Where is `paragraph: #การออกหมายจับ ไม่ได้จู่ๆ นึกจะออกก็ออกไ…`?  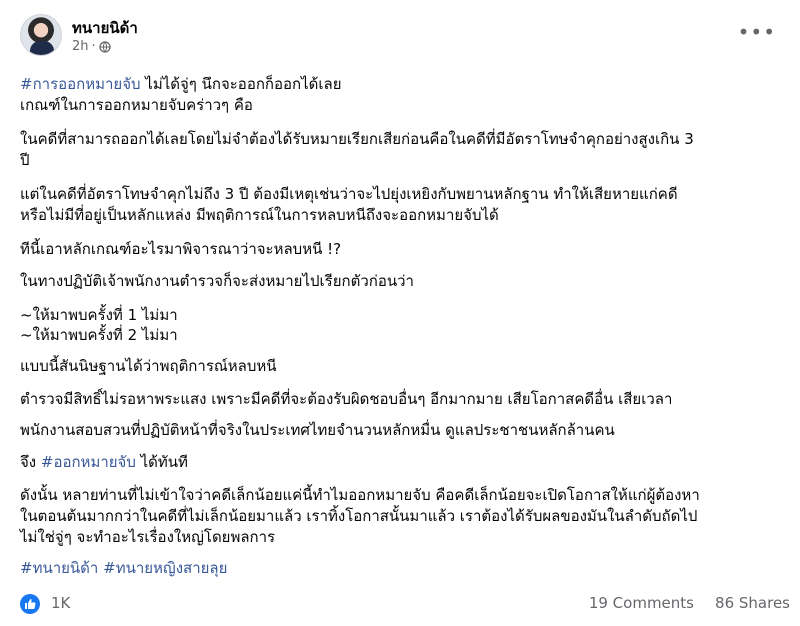 paragraph: #การออกหมายจับ ไม่ได้จู่ๆ นึกจะออกก็ออกไ… is located at coordinates (181, 84).